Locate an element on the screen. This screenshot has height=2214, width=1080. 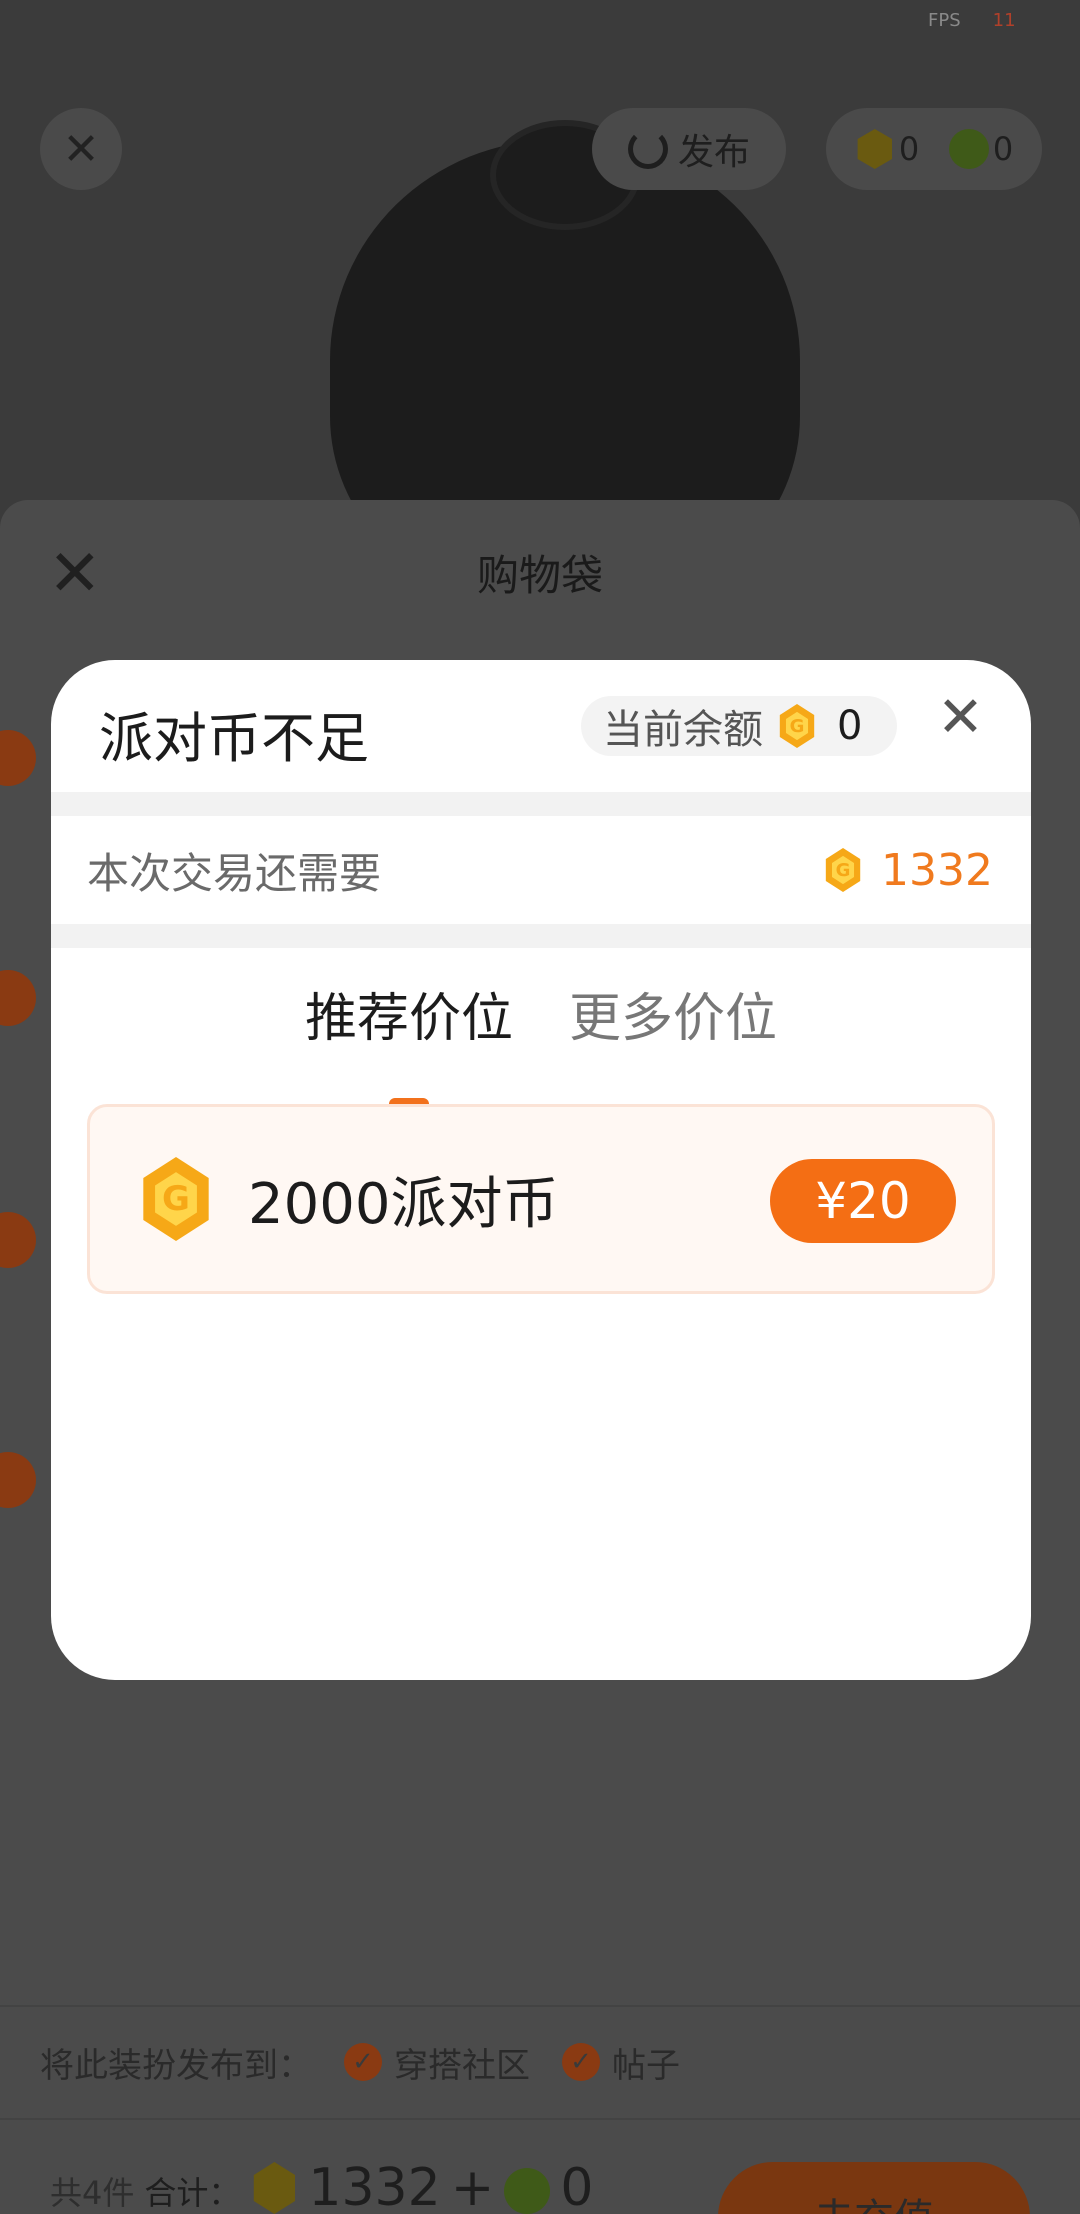
tab-recommended: 推荐价位 is located at coordinates (408, 1043).